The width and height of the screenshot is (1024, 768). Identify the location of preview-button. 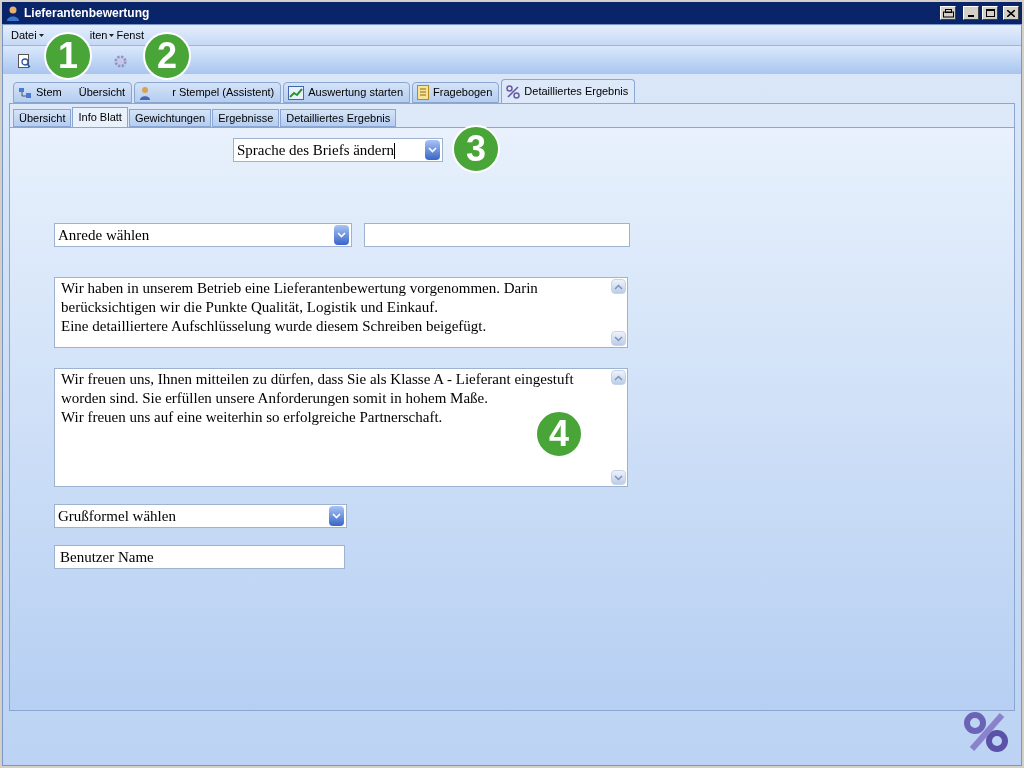
(25, 61).